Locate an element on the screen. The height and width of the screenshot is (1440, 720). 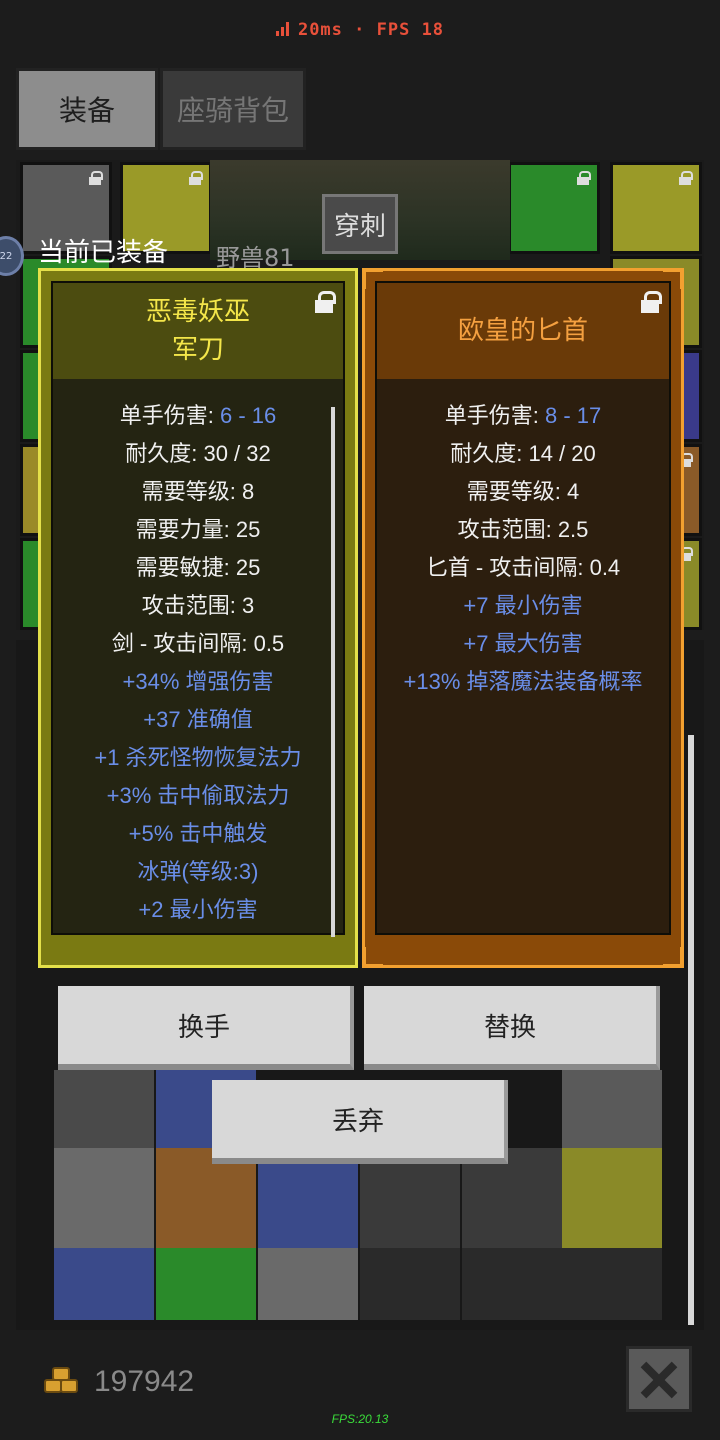
replace-button: 替换 is located at coordinates (512, 1028).